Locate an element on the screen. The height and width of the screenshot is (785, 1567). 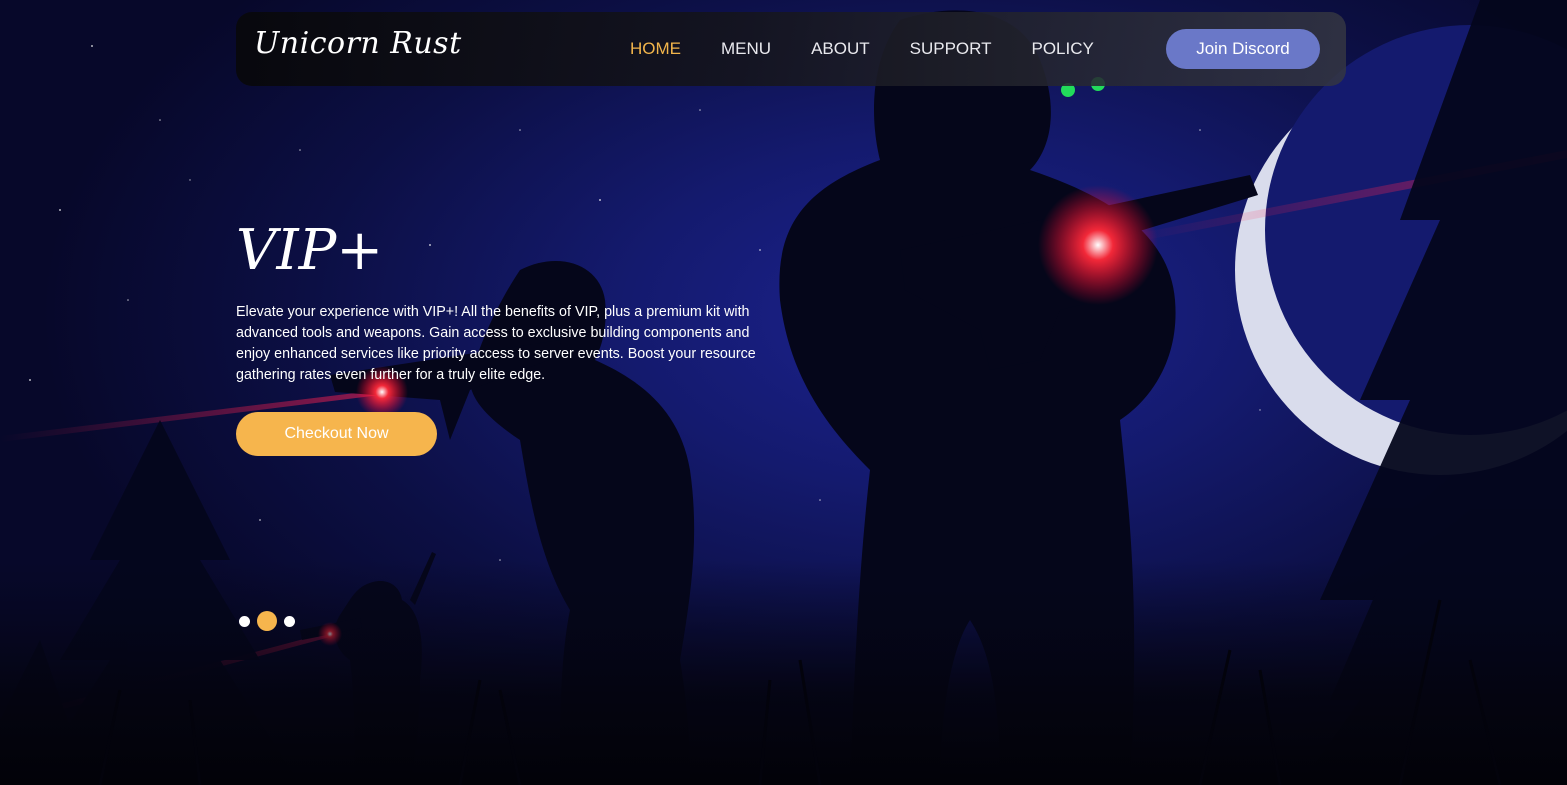
carousel-dots is located at coordinates (267, 621).